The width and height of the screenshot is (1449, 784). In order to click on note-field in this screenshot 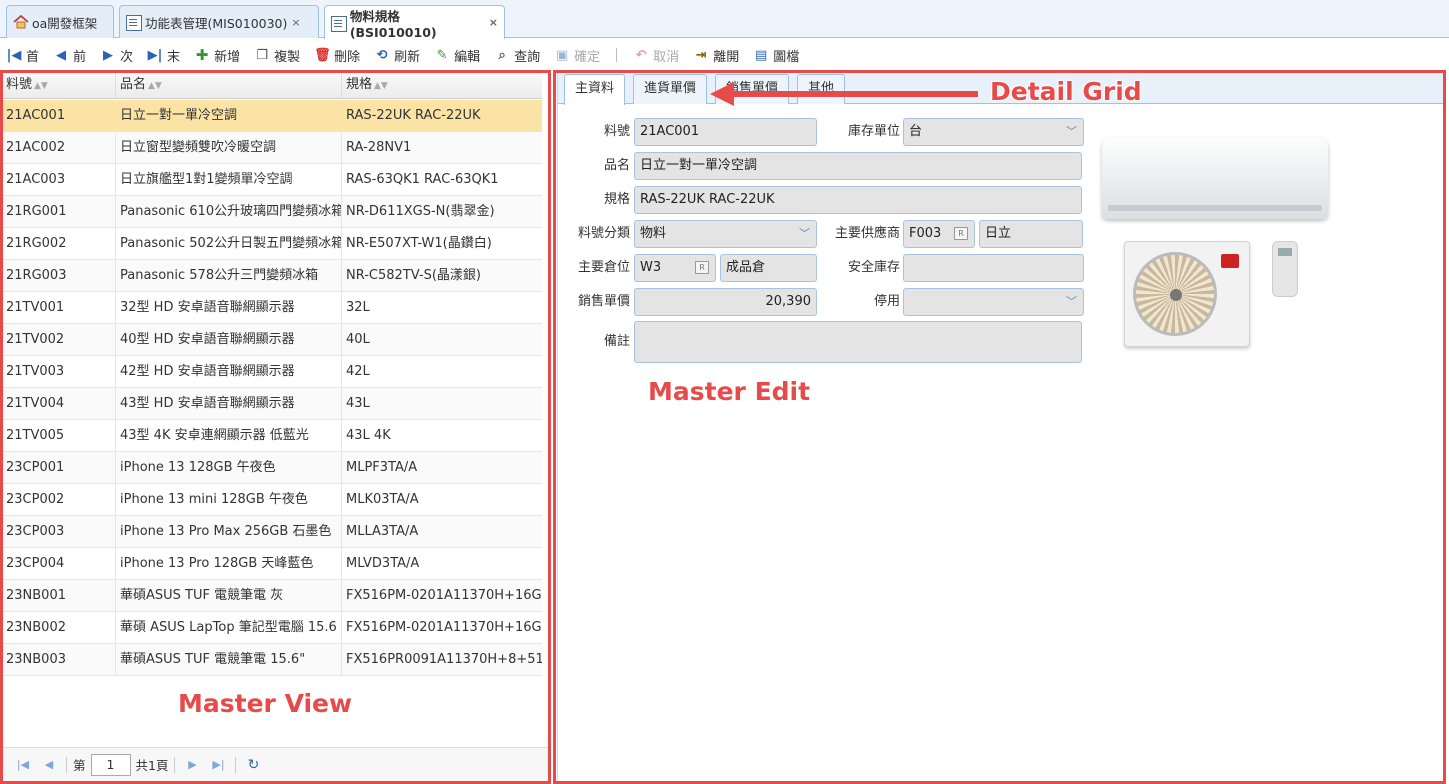, I will do `click(858, 342)`.